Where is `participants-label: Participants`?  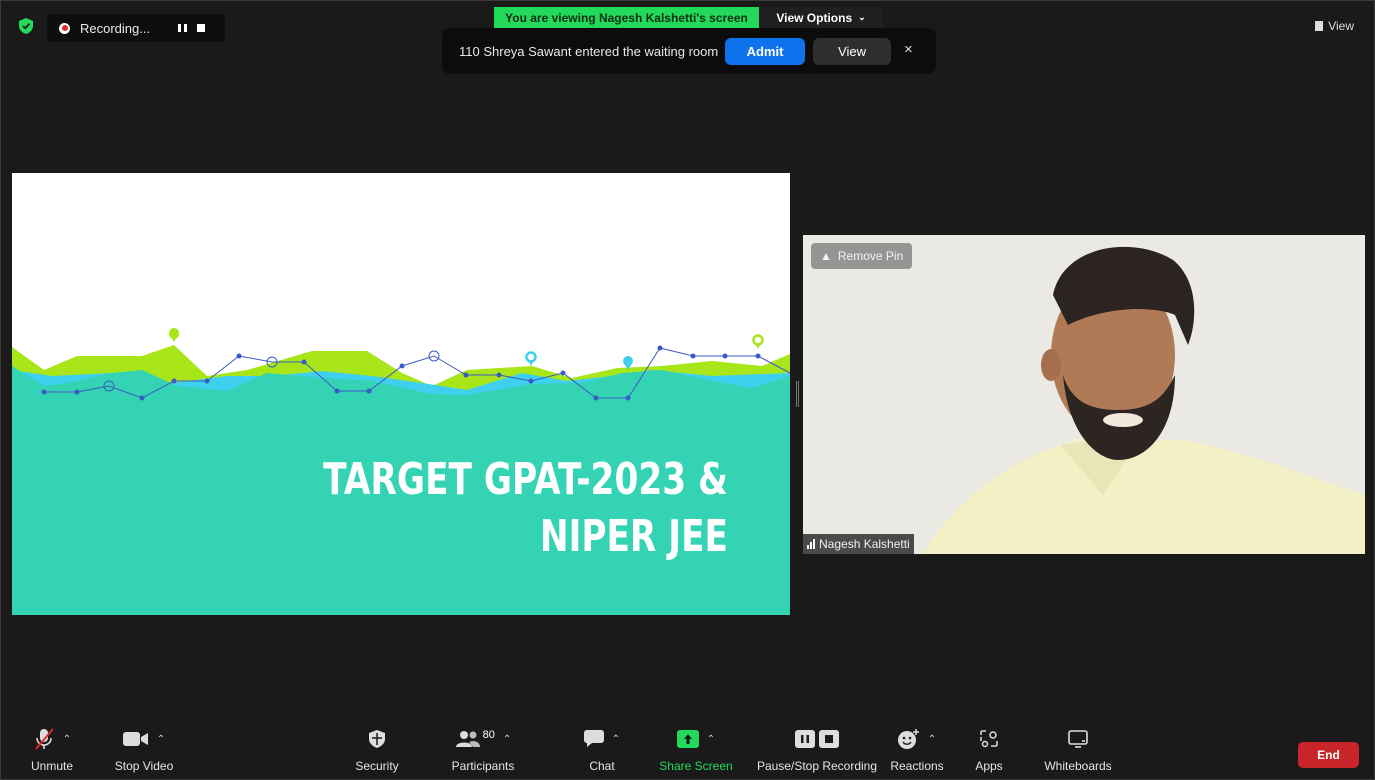
participants-label: Participants is located at coordinates (483, 766).